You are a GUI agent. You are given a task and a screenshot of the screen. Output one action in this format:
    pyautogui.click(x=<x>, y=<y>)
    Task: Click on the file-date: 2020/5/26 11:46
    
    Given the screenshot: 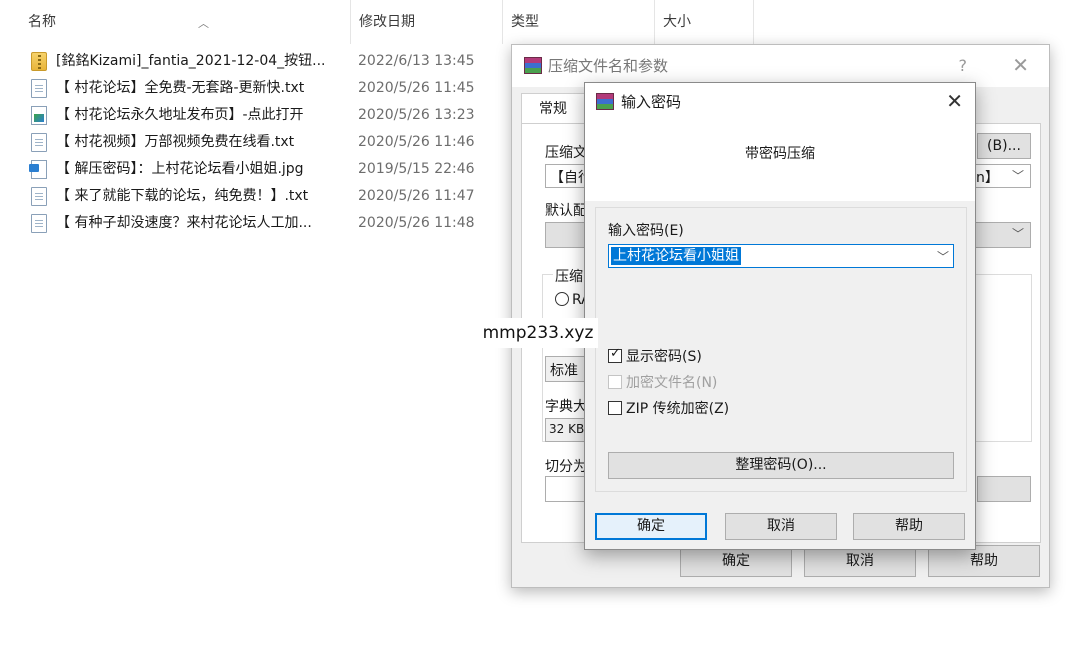 What is the action you would take?
    pyautogui.click(x=416, y=142)
    